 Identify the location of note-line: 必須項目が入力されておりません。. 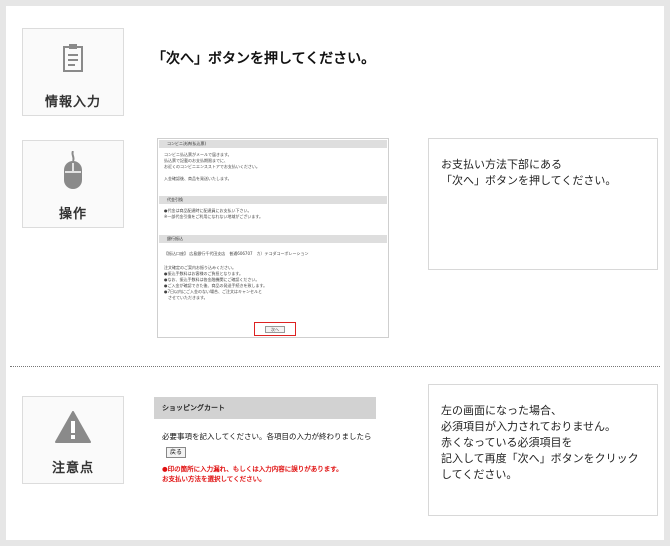
(529, 426).